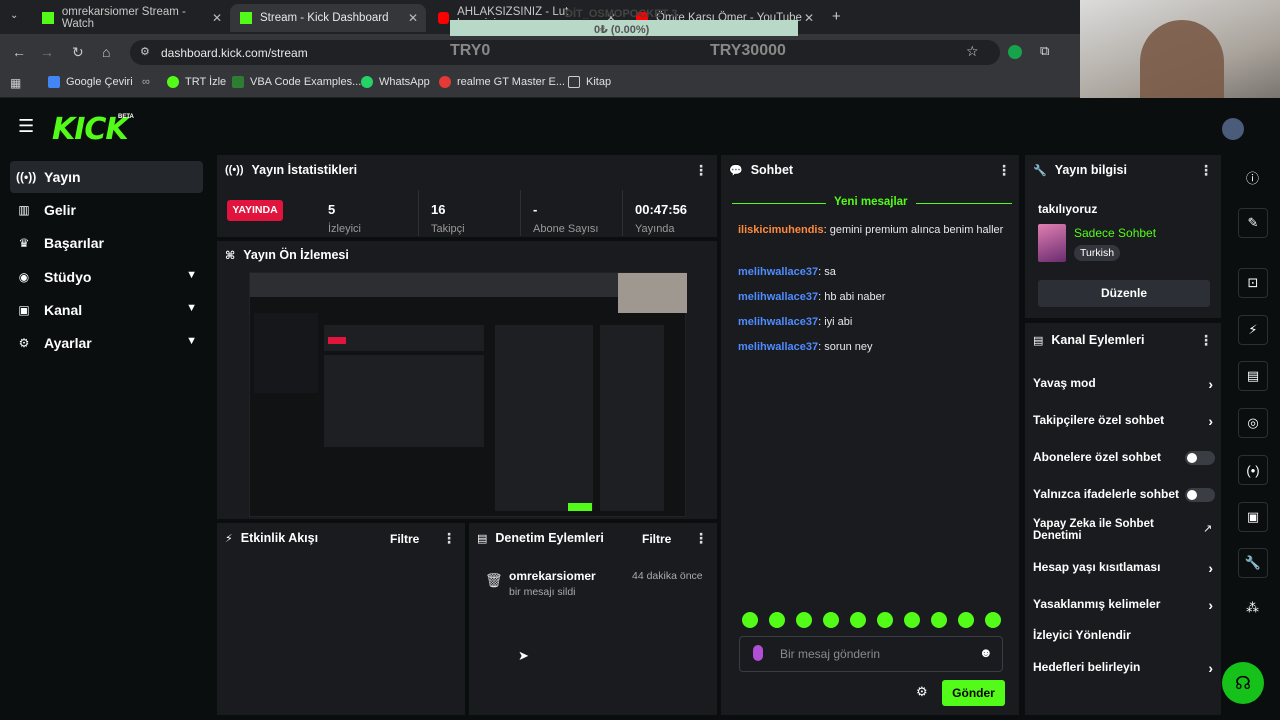 Image resolution: width=1280 pixels, height=720 pixels. What do you see at coordinates (986, 652) in the screenshot?
I see `emoji-icon: ☻` at bounding box center [986, 652].